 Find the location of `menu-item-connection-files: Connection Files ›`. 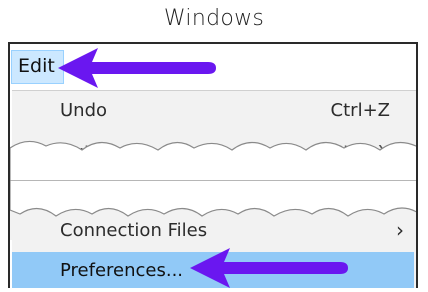

menu-item-connection-files: Connection Files › is located at coordinates (213, 231).